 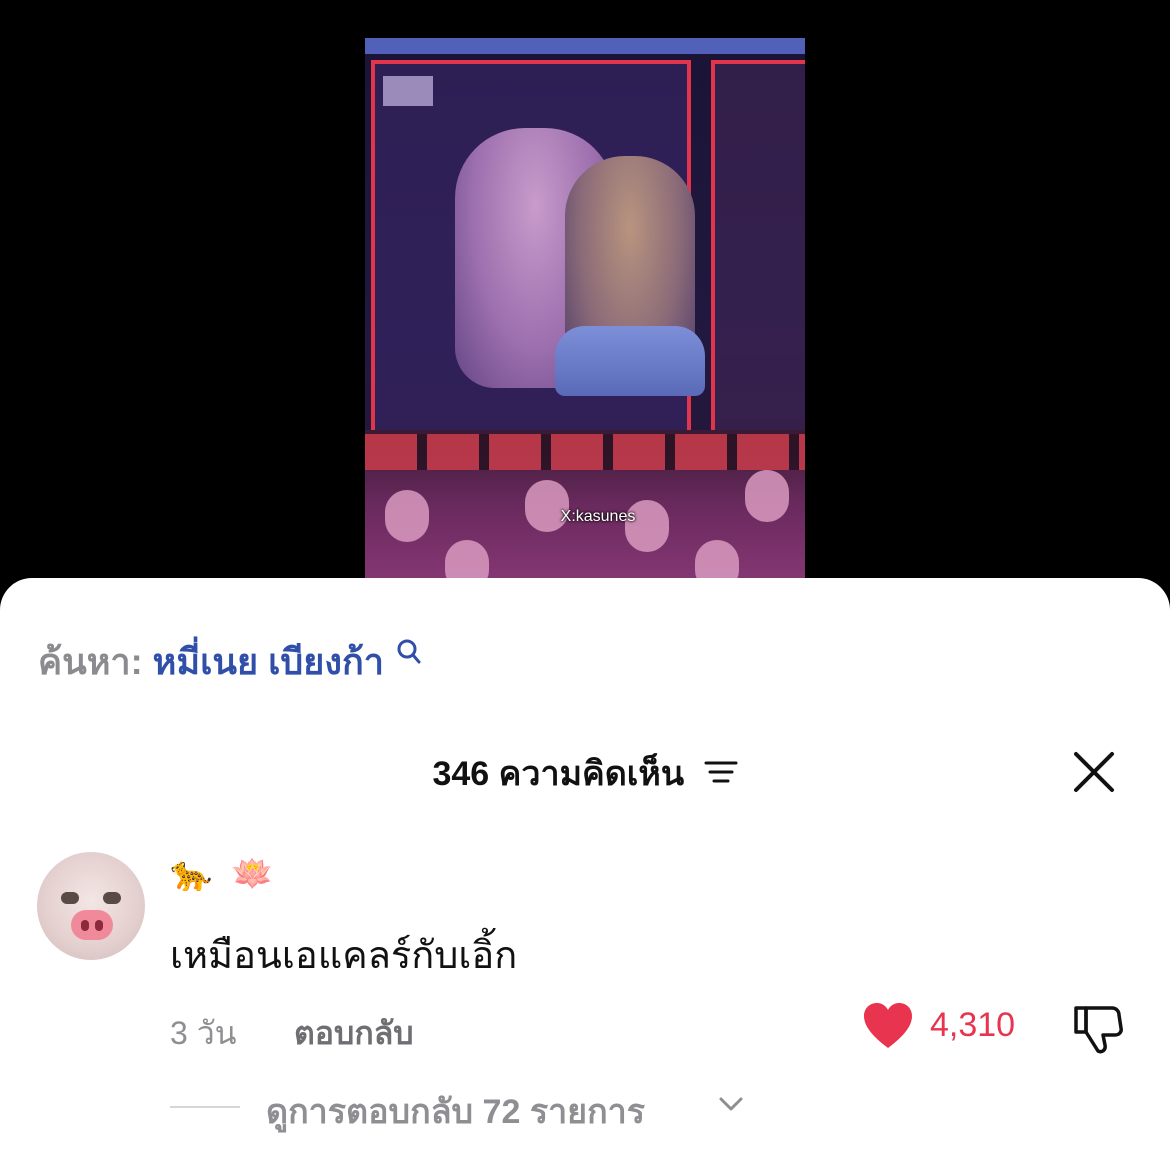 What do you see at coordinates (758, 250) in the screenshot?
I see `video-glass-frame-right` at bounding box center [758, 250].